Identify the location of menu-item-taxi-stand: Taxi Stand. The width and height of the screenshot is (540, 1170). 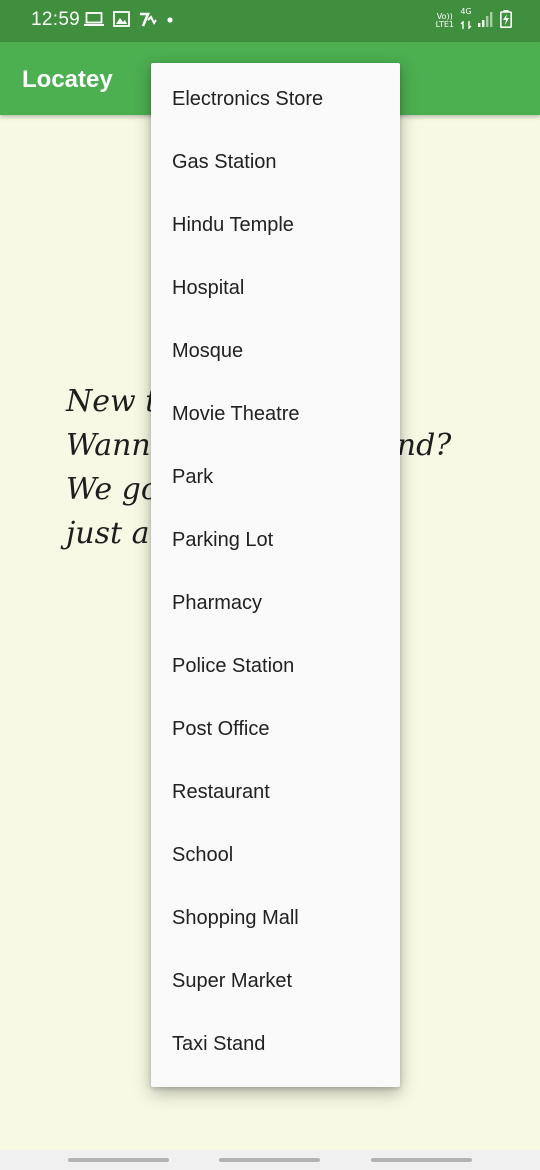
(275, 1044).